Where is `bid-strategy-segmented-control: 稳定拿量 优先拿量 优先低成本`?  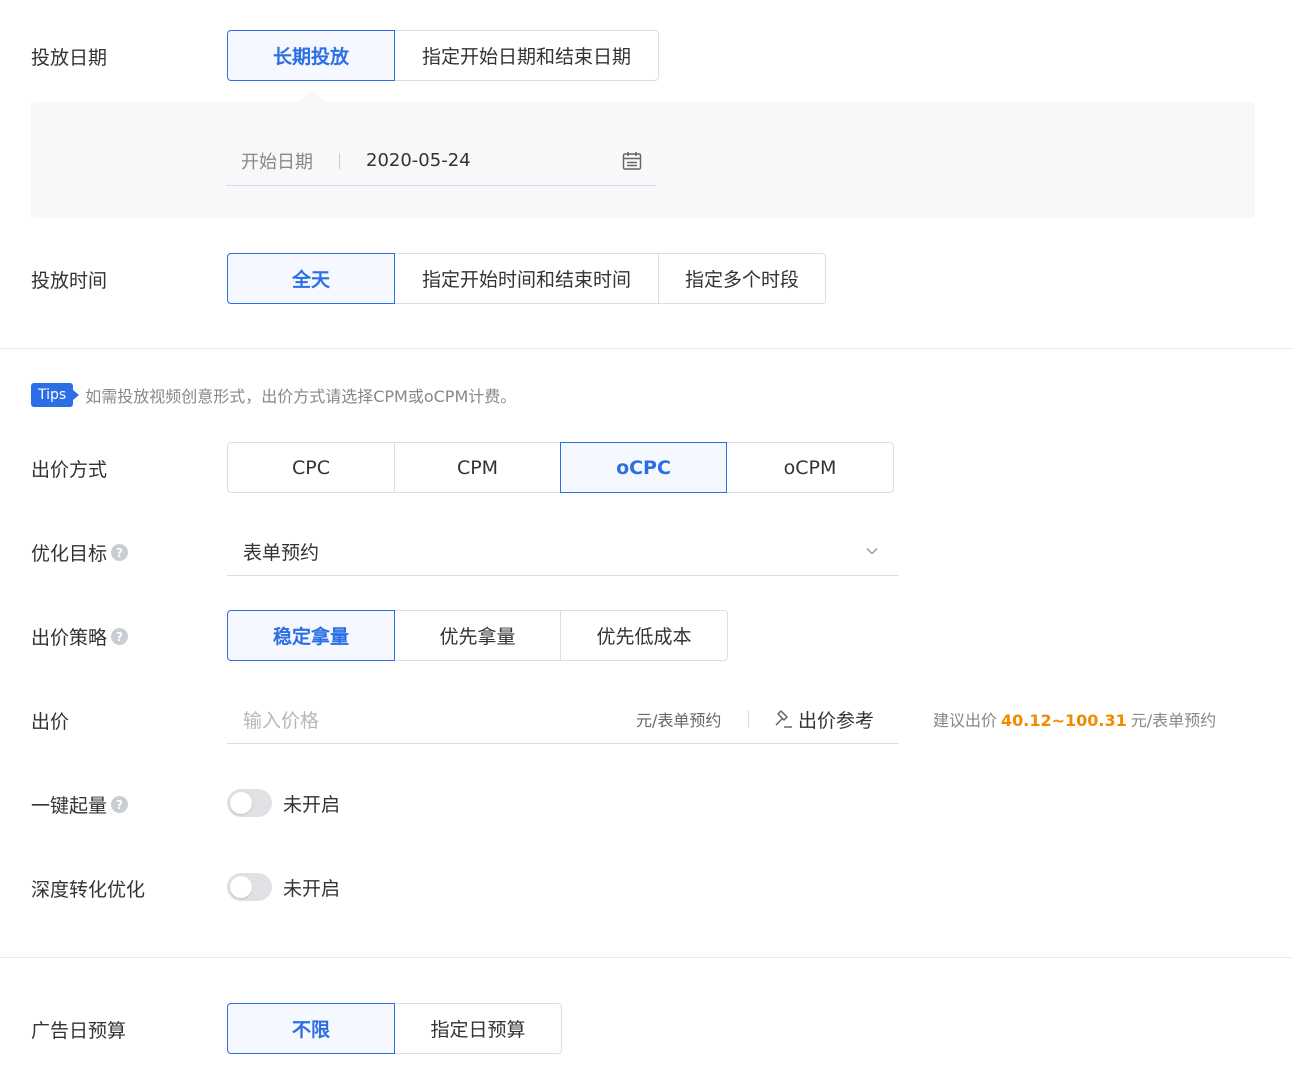
bid-strategy-segmented-control: 稳定拿量 优先拿量 优先低成本 is located at coordinates (477, 635).